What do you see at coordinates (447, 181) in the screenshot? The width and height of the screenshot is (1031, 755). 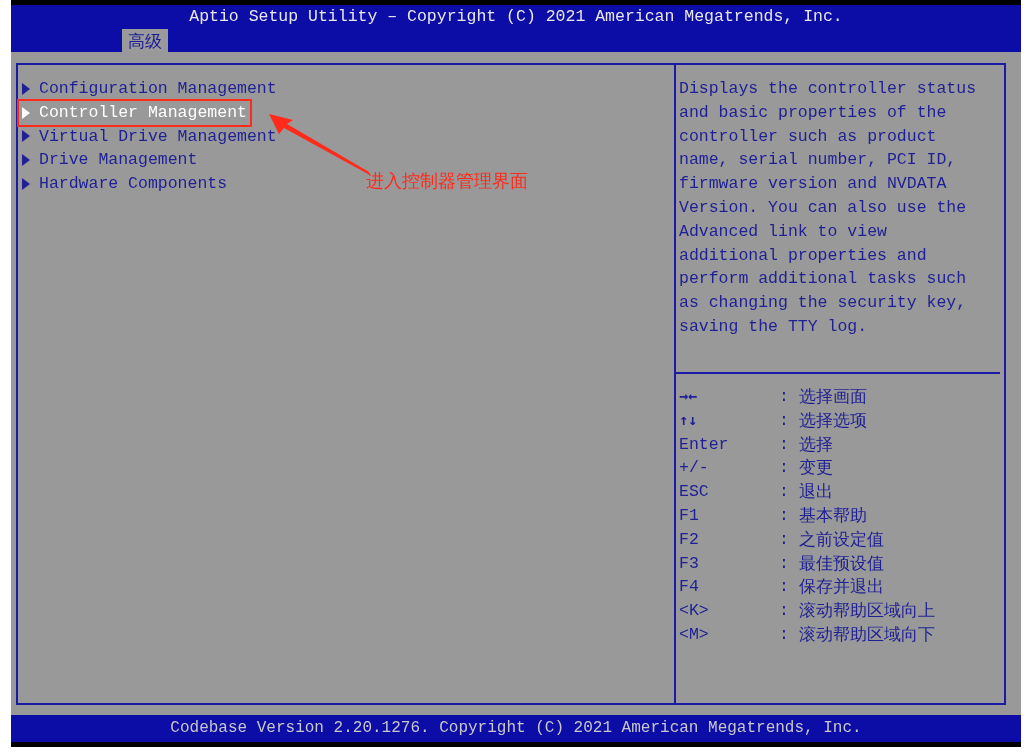 I see `annotation-text: 进入控制器管理界面` at bounding box center [447, 181].